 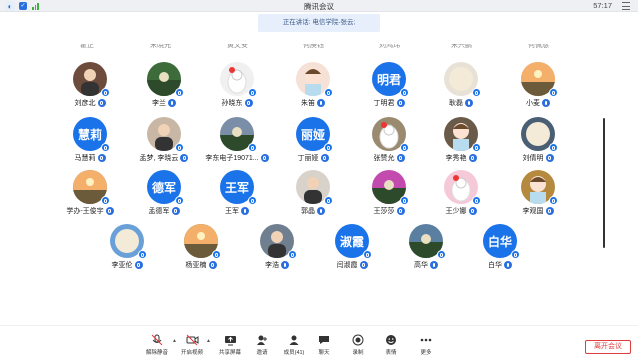 What do you see at coordinates (237, 200) in the screenshot?
I see `participant-tile: 王军 王军` at bounding box center [237, 200].